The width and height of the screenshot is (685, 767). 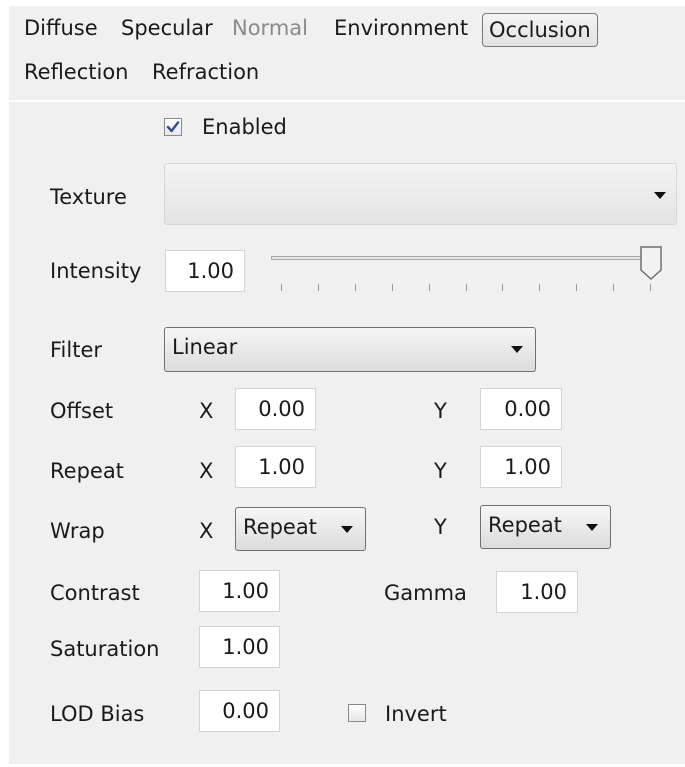 What do you see at coordinates (61, 28) in the screenshot?
I see `tab-diffuse: Diffuse` at bounding box center [61, 28].